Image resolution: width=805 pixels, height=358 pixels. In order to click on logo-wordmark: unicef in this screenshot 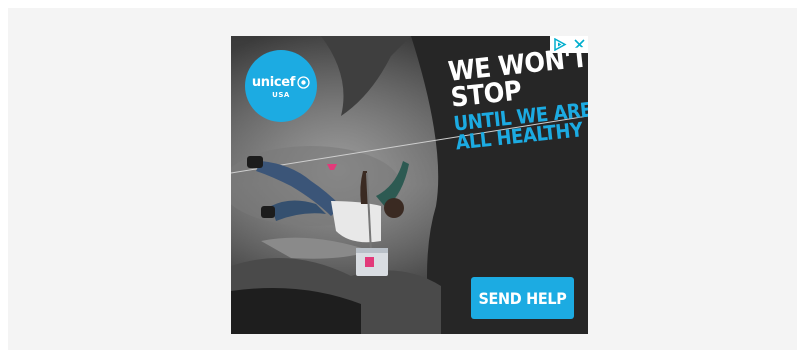, I will do `click(273, 82)`.